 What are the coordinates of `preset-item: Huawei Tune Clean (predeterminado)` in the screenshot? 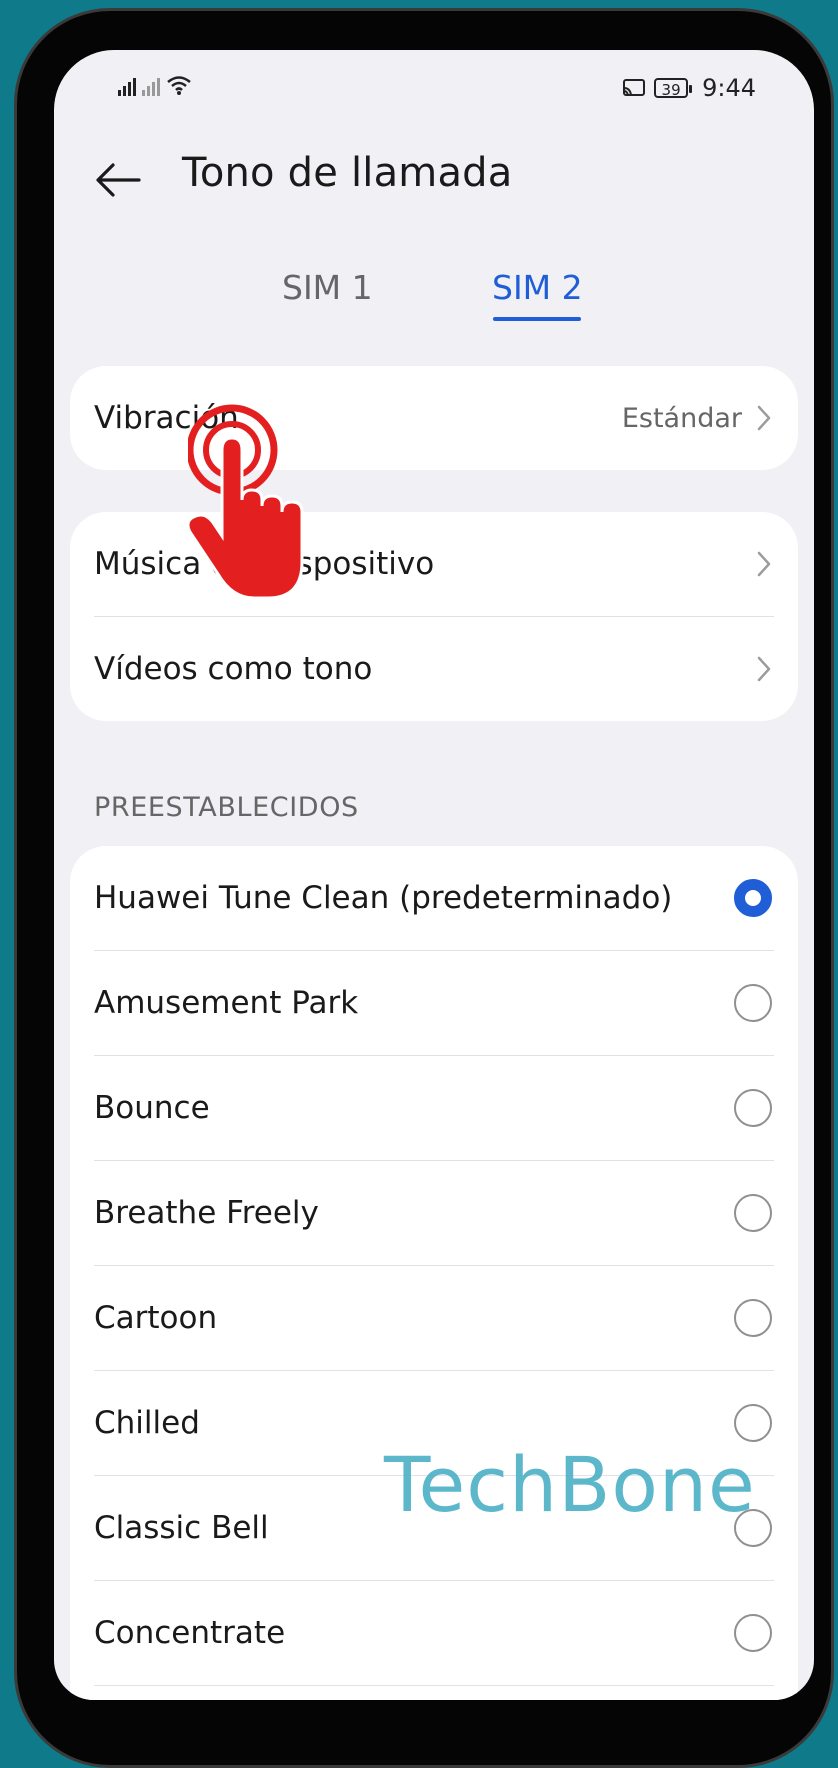 It's located at (434, 898).